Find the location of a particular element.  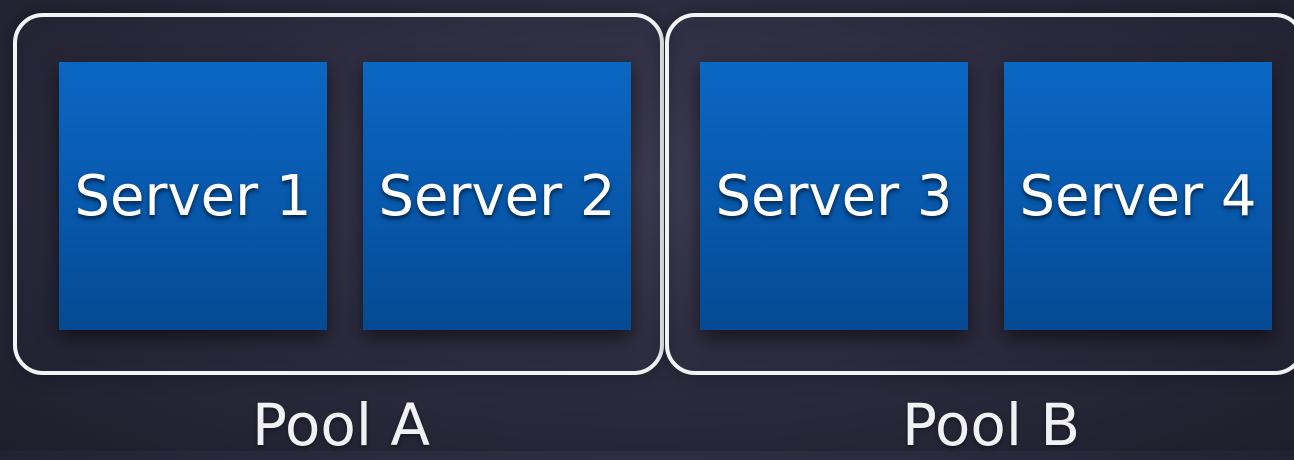

server-3-label: Server 3 is located at coordinates (834, 196).